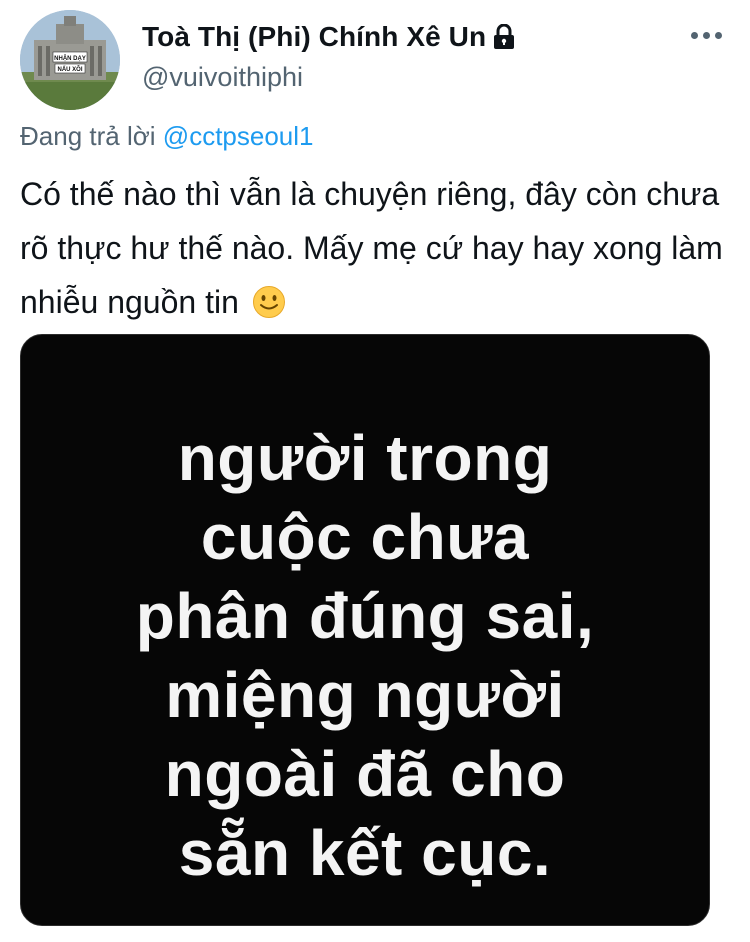 This screenshot has width=750, height=942. I want to click on avatar-image: NHẬN DẠY NẤU XÔI, so click(70, 60).